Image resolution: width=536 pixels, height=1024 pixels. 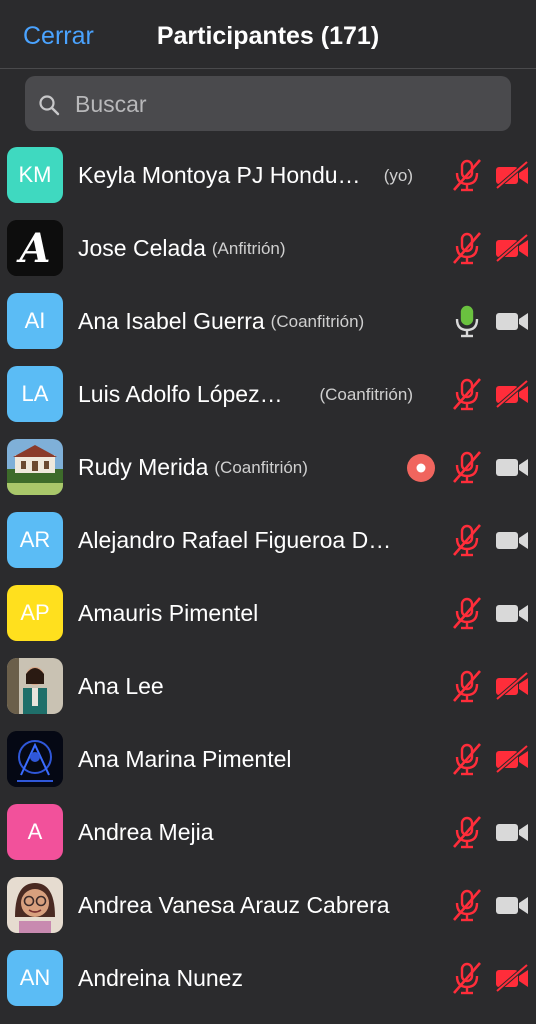 I want to click on participant-name: Jose Celada, so click(x=142, y=248).